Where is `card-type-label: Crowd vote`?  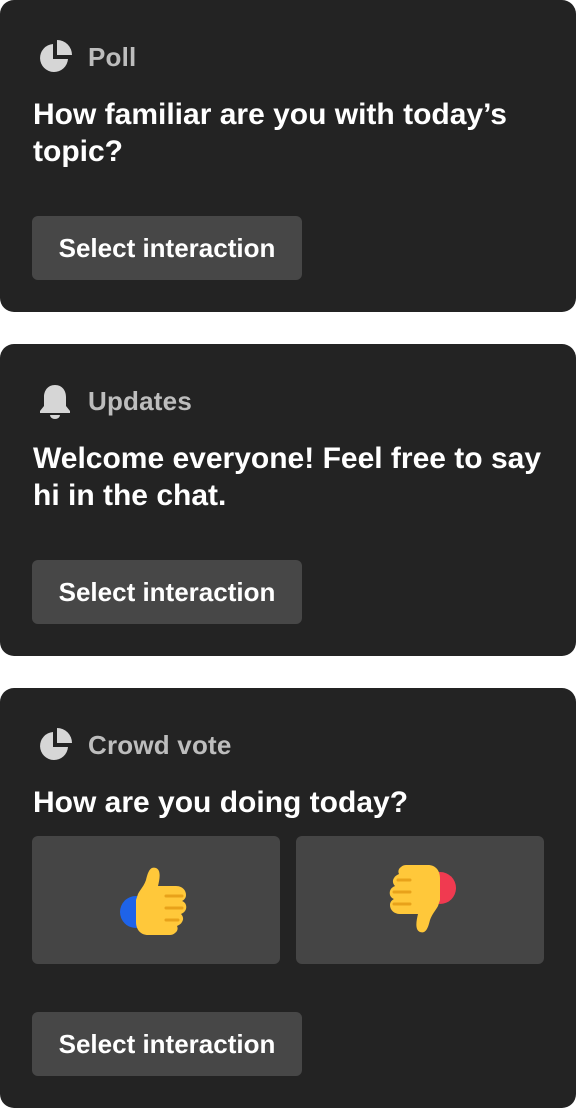
card-type-label: Crowd vote is located at coordinates (160, 744).